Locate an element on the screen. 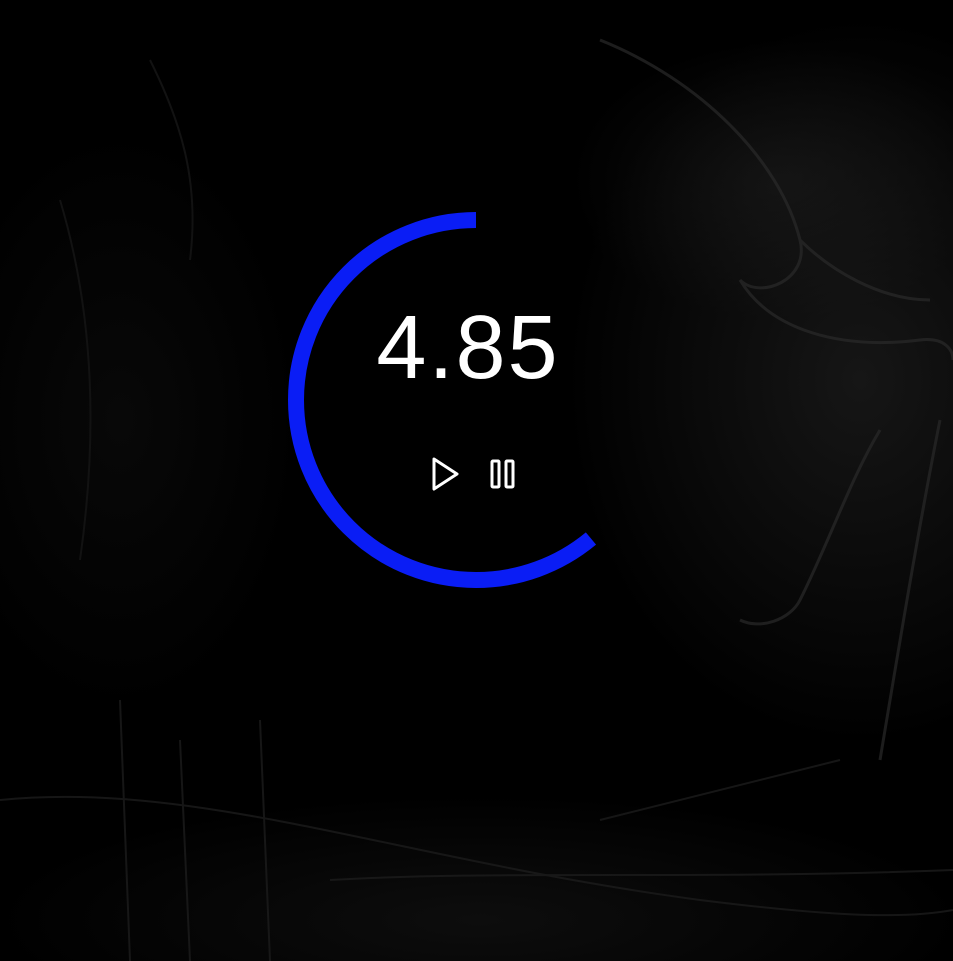 Image resolution: width=953 pixels, height=961 pixels. playback-controls is located at coordinates (478, 474).